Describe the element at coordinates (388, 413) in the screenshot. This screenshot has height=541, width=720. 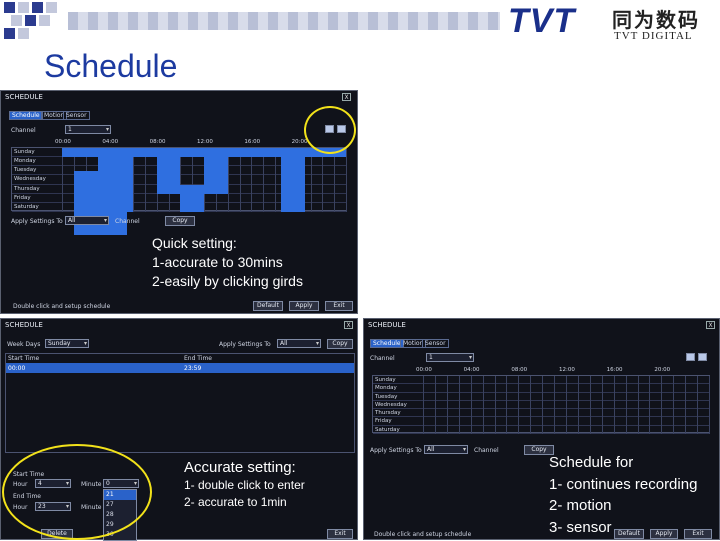
I see `day-label: Thursday` at that location.